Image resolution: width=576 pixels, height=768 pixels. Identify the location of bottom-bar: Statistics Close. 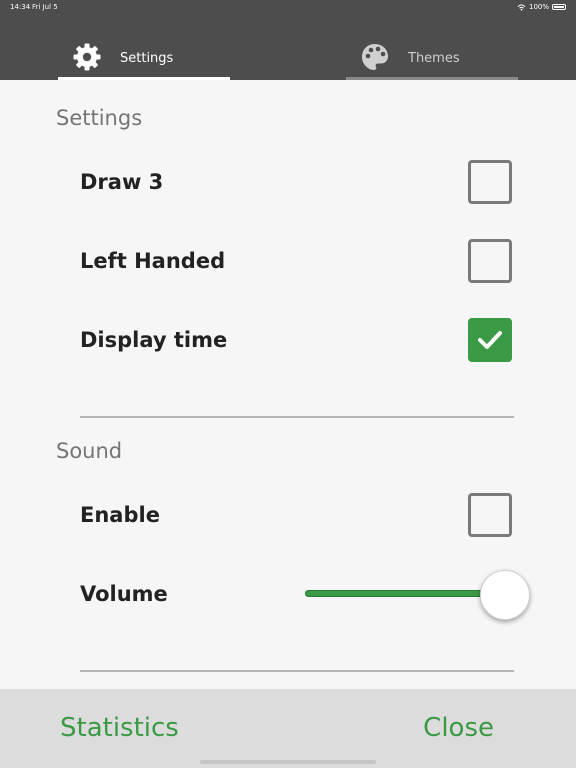
(288, 728).